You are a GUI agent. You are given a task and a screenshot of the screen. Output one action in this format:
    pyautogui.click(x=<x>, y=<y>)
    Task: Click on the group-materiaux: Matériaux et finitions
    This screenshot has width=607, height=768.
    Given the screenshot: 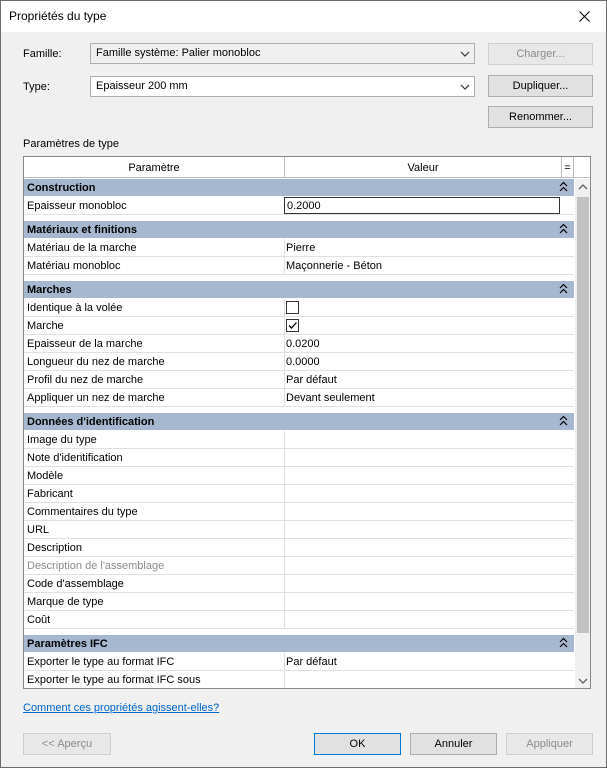 What is the action you would take?
    pyautogui.click(x=299, y=230)
    